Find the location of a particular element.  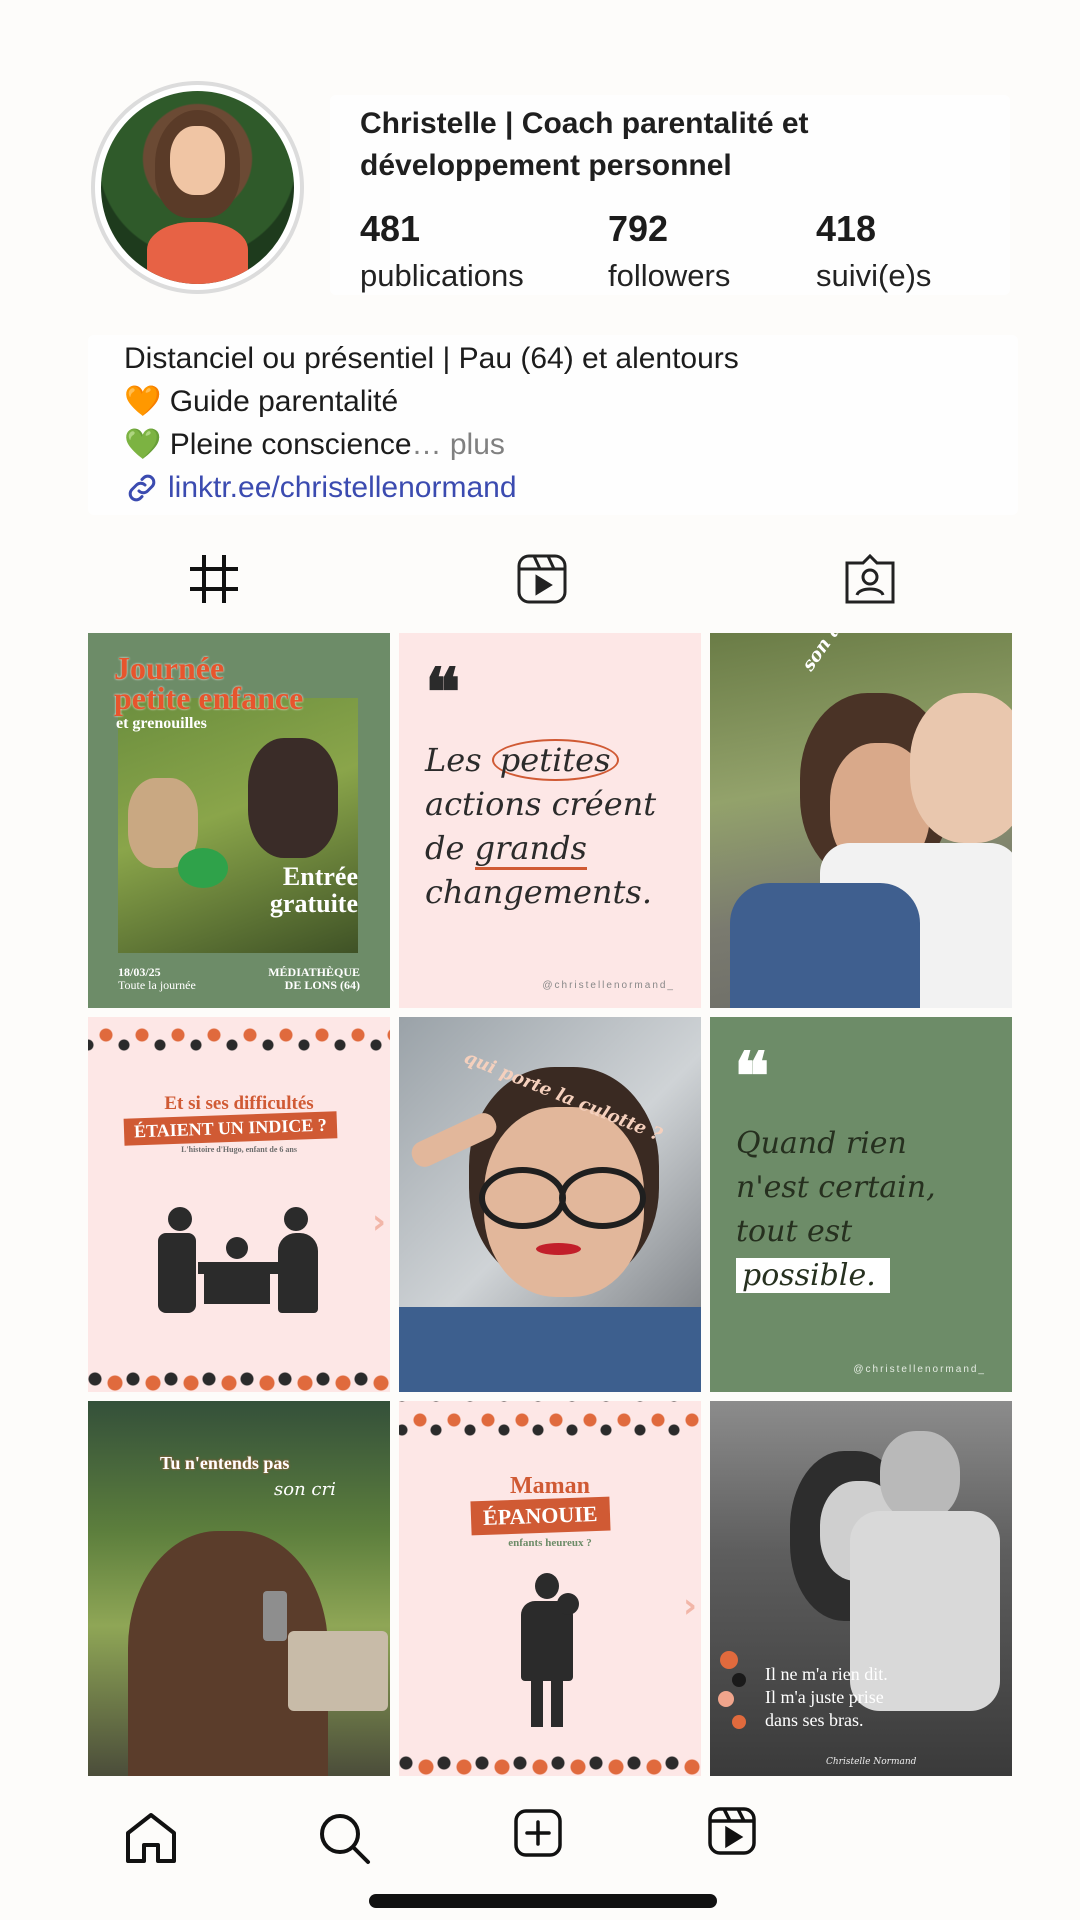

stat-value: 481 is located at coordinates (390, 228).